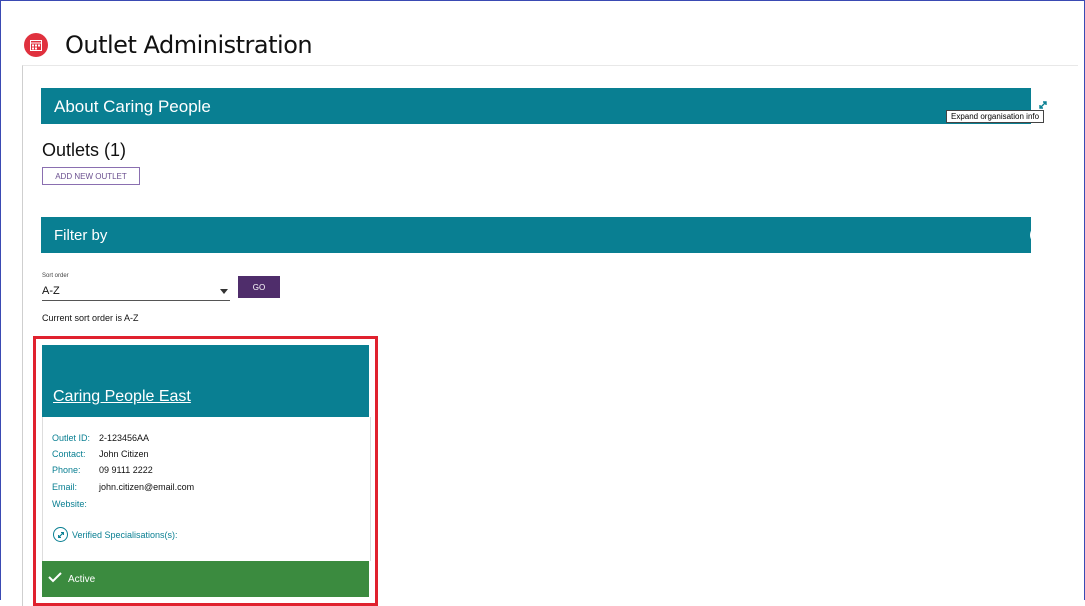 The image size is (1085, 606). What do you see at coordinates (125, 534) in the screenshot?
I see `verified-label: Verified Specialisations(s):` at bounding box center [125, 534].